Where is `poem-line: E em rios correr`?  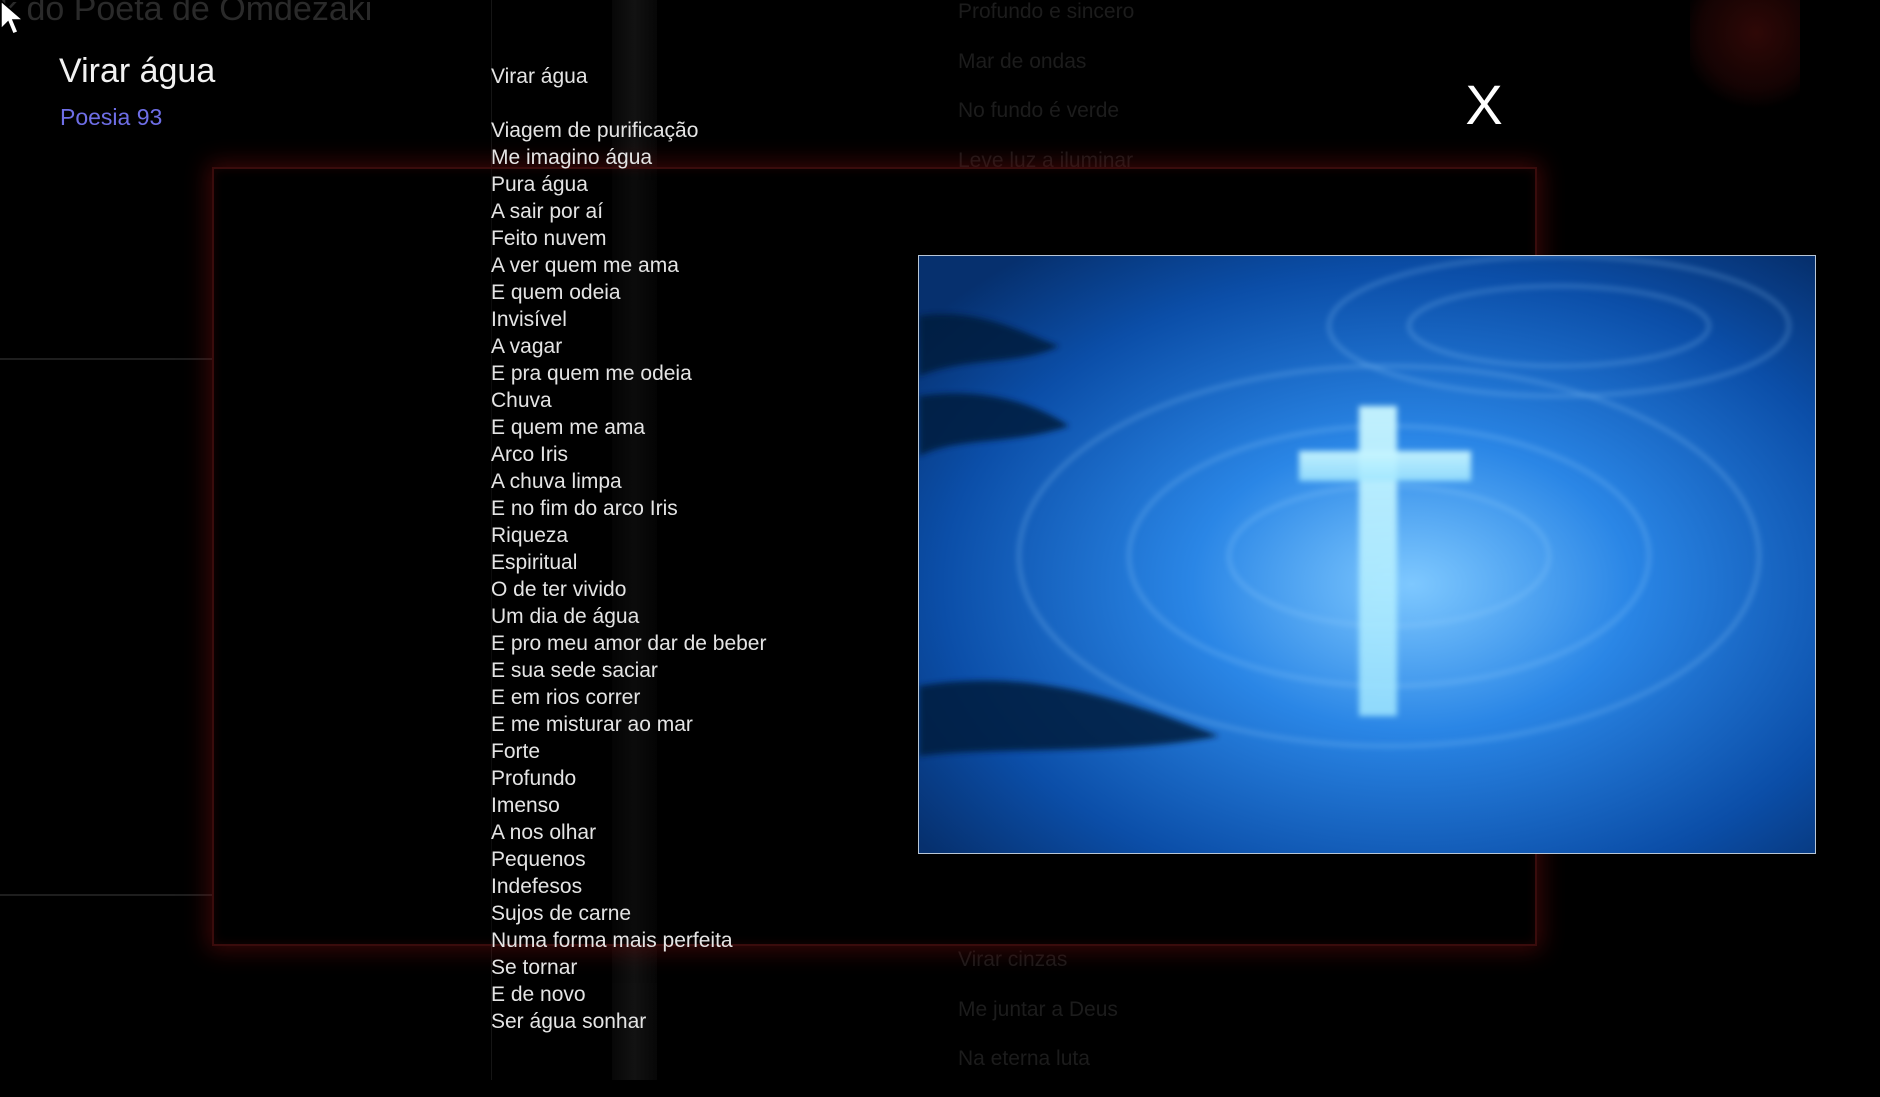
poem-line: E em rios correr is located at coordinates (566, 697).